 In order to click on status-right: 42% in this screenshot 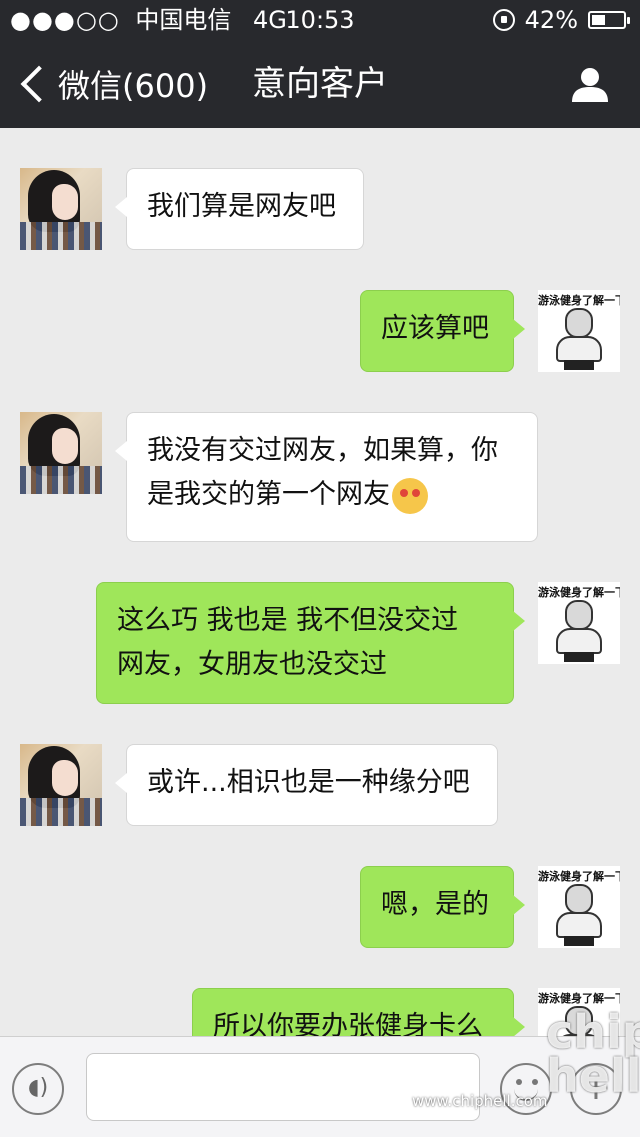, I will do `click(561, 20)`.